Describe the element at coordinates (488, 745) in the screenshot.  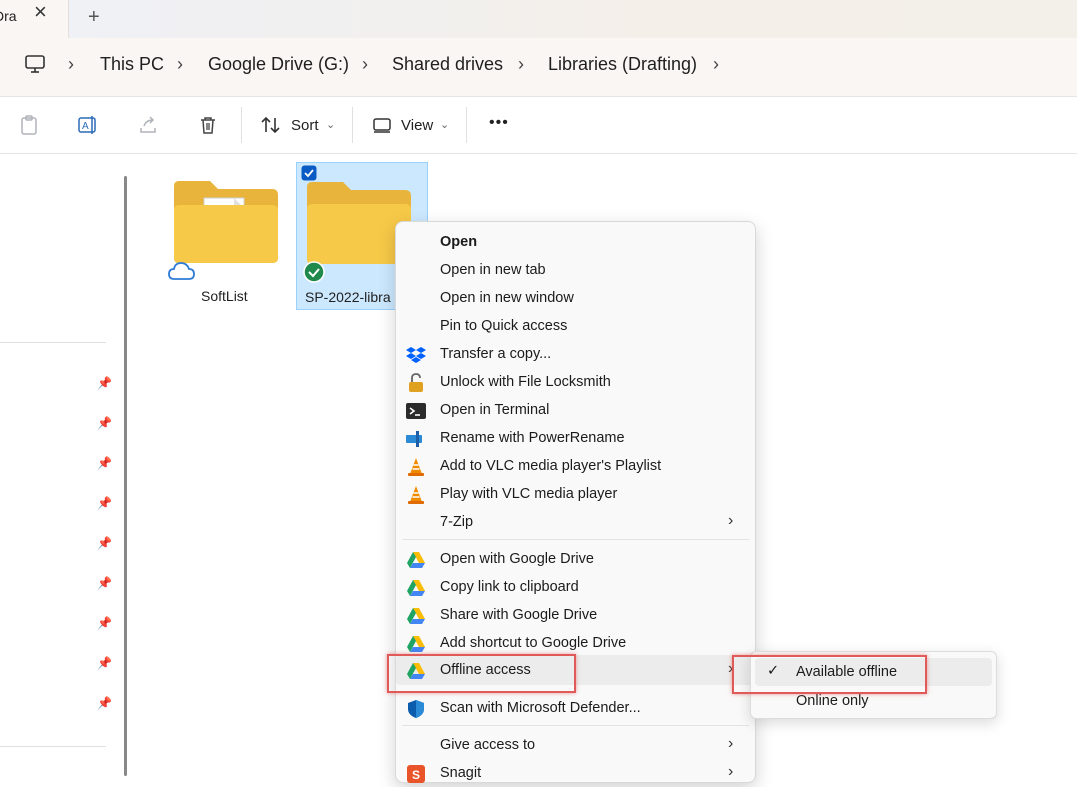
I see `menu-item-label: Give access to` at that location.